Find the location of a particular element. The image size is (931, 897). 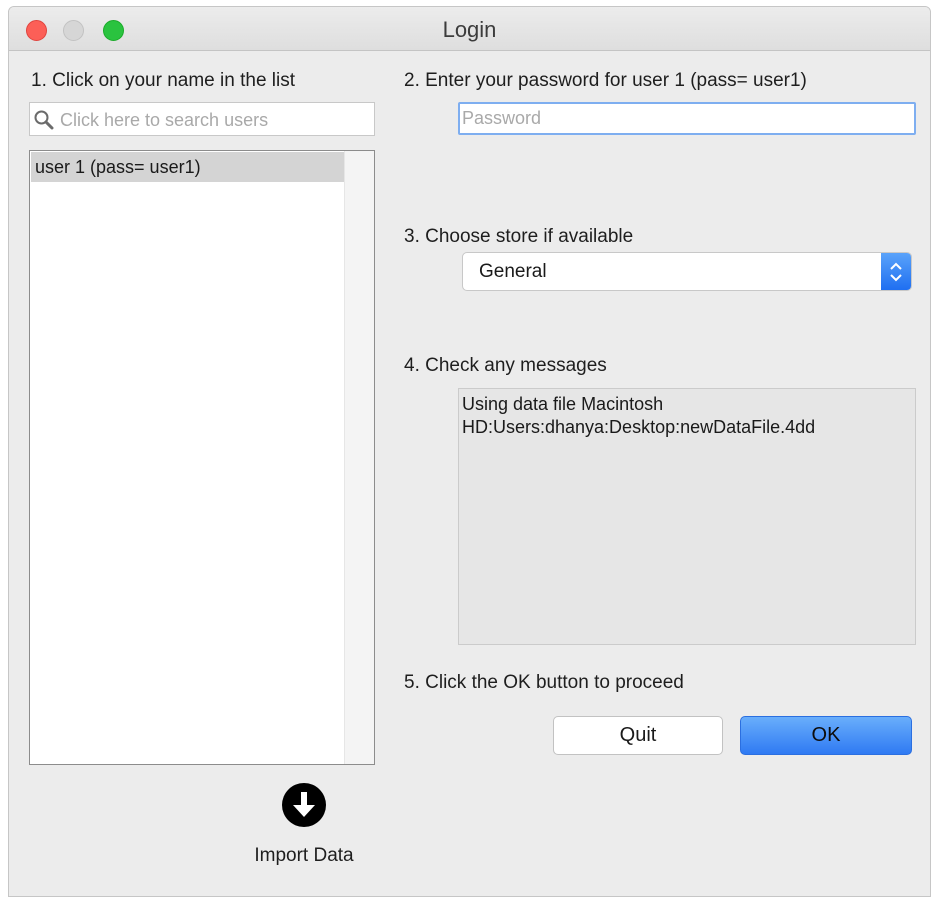

title-bar: Login is located at coordinates (469, 29).